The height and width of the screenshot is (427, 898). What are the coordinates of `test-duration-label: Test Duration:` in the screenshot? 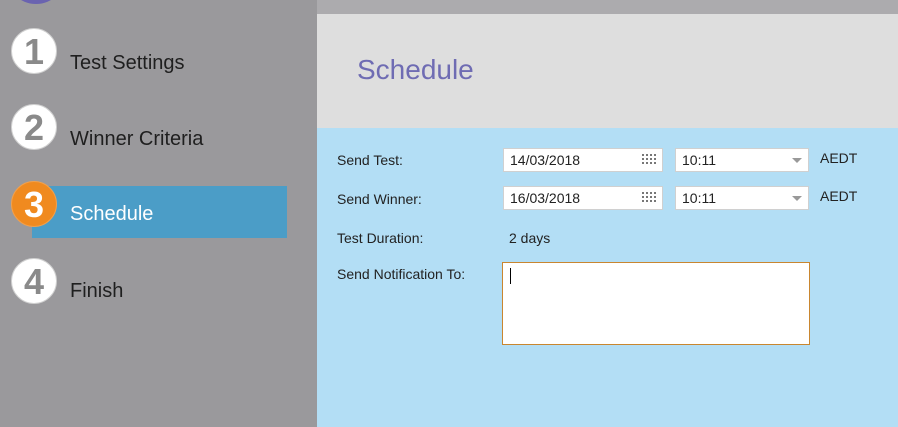 It's located at (380, 238).